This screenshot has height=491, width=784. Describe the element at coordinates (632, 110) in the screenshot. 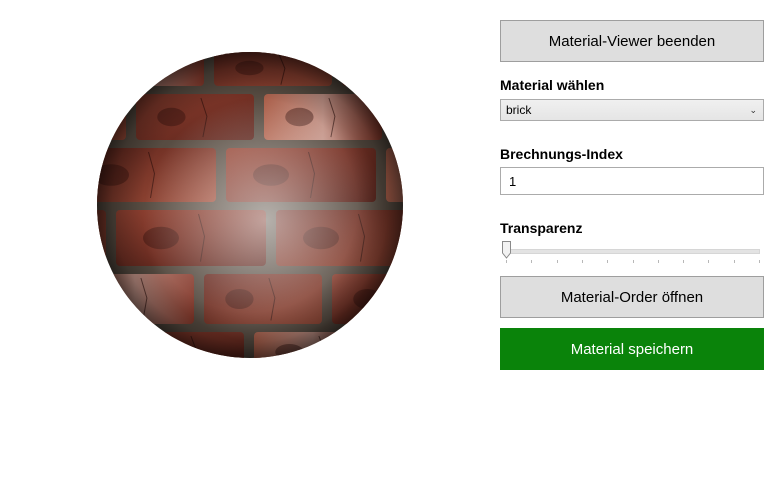

I see `material-select: brick ⌄` at that location.